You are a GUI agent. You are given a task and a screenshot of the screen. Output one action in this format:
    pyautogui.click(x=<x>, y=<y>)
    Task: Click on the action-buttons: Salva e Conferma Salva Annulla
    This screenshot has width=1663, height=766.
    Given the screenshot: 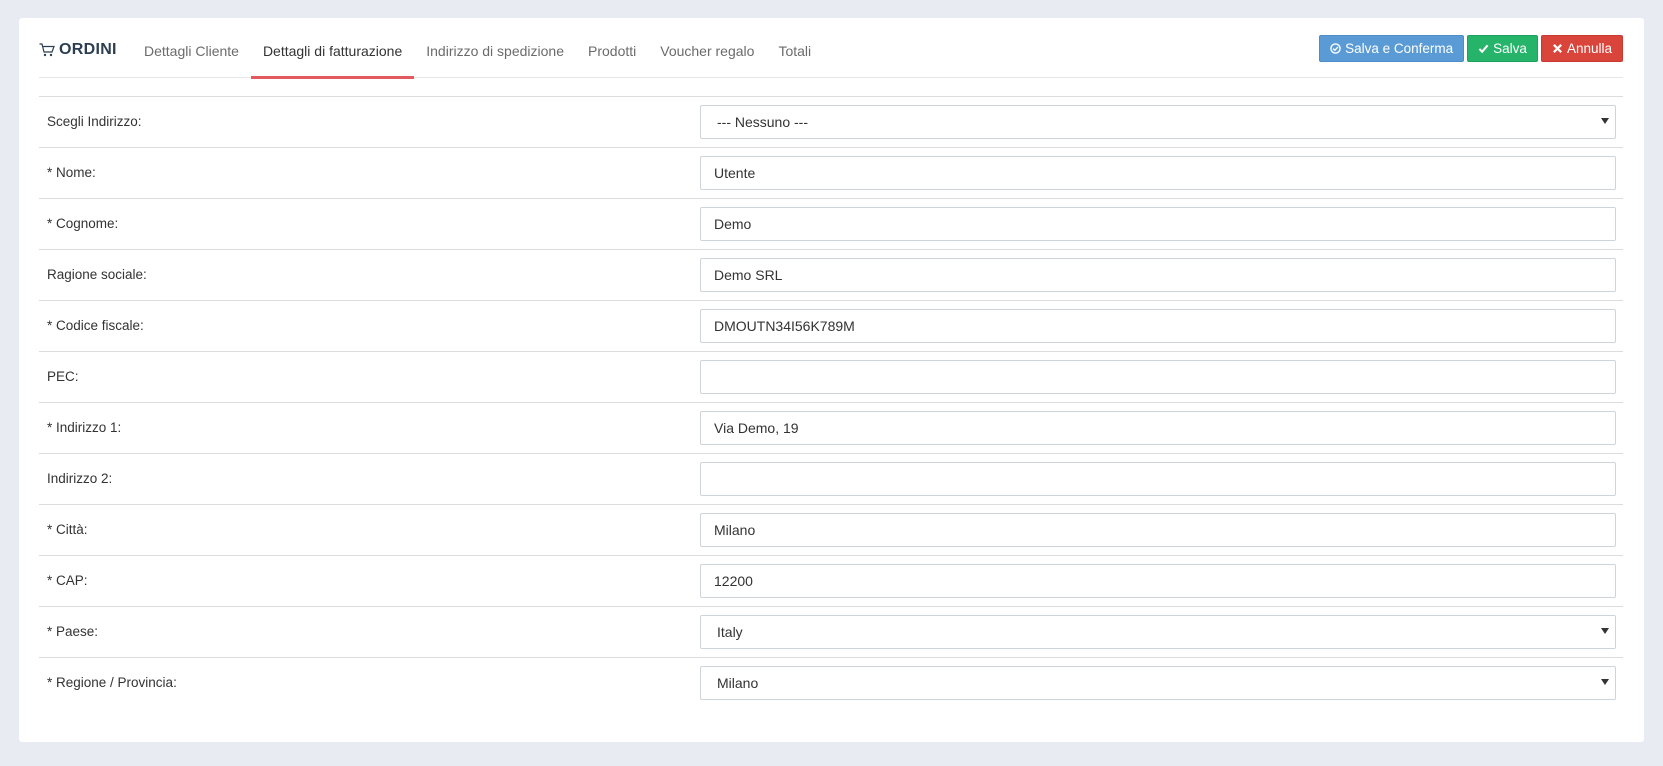 What is the action you would take?
    pyautogui.click(x=1471, y=48)
    